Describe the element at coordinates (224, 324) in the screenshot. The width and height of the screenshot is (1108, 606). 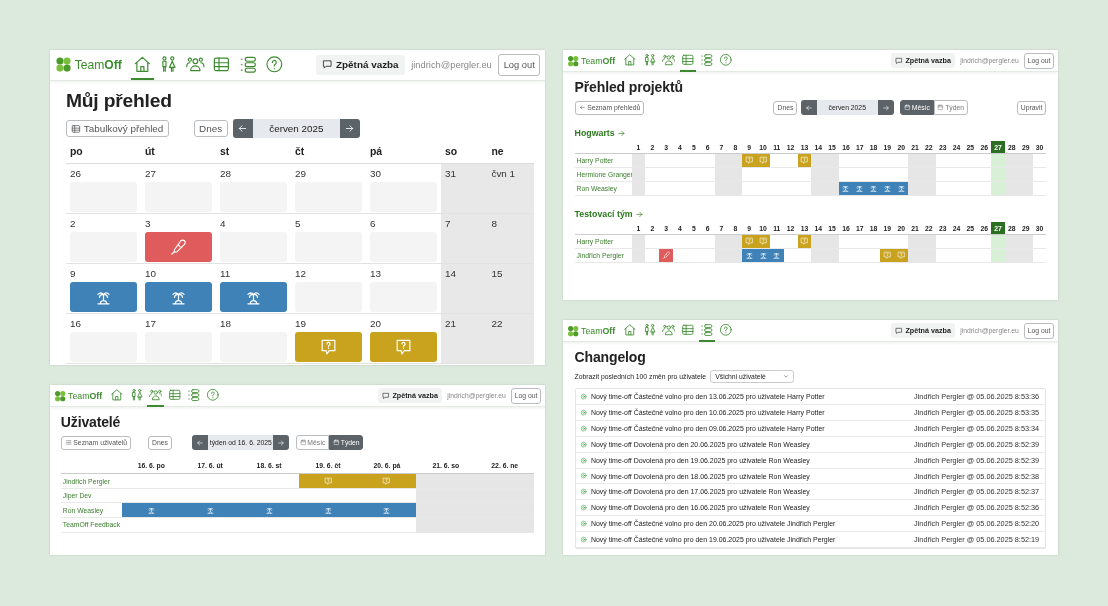
I see `day-number: 18` at that location.